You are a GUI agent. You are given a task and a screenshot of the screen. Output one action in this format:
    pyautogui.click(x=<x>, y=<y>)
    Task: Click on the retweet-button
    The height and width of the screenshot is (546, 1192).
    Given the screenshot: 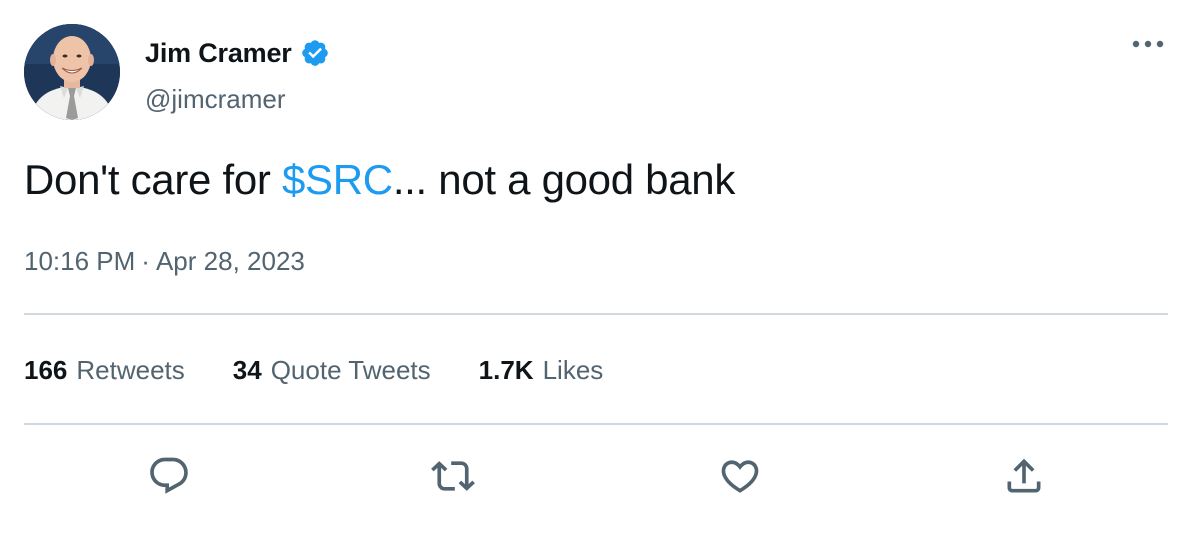 What is the action you would take?
    pyautogui.click(x=453, y=476)
    